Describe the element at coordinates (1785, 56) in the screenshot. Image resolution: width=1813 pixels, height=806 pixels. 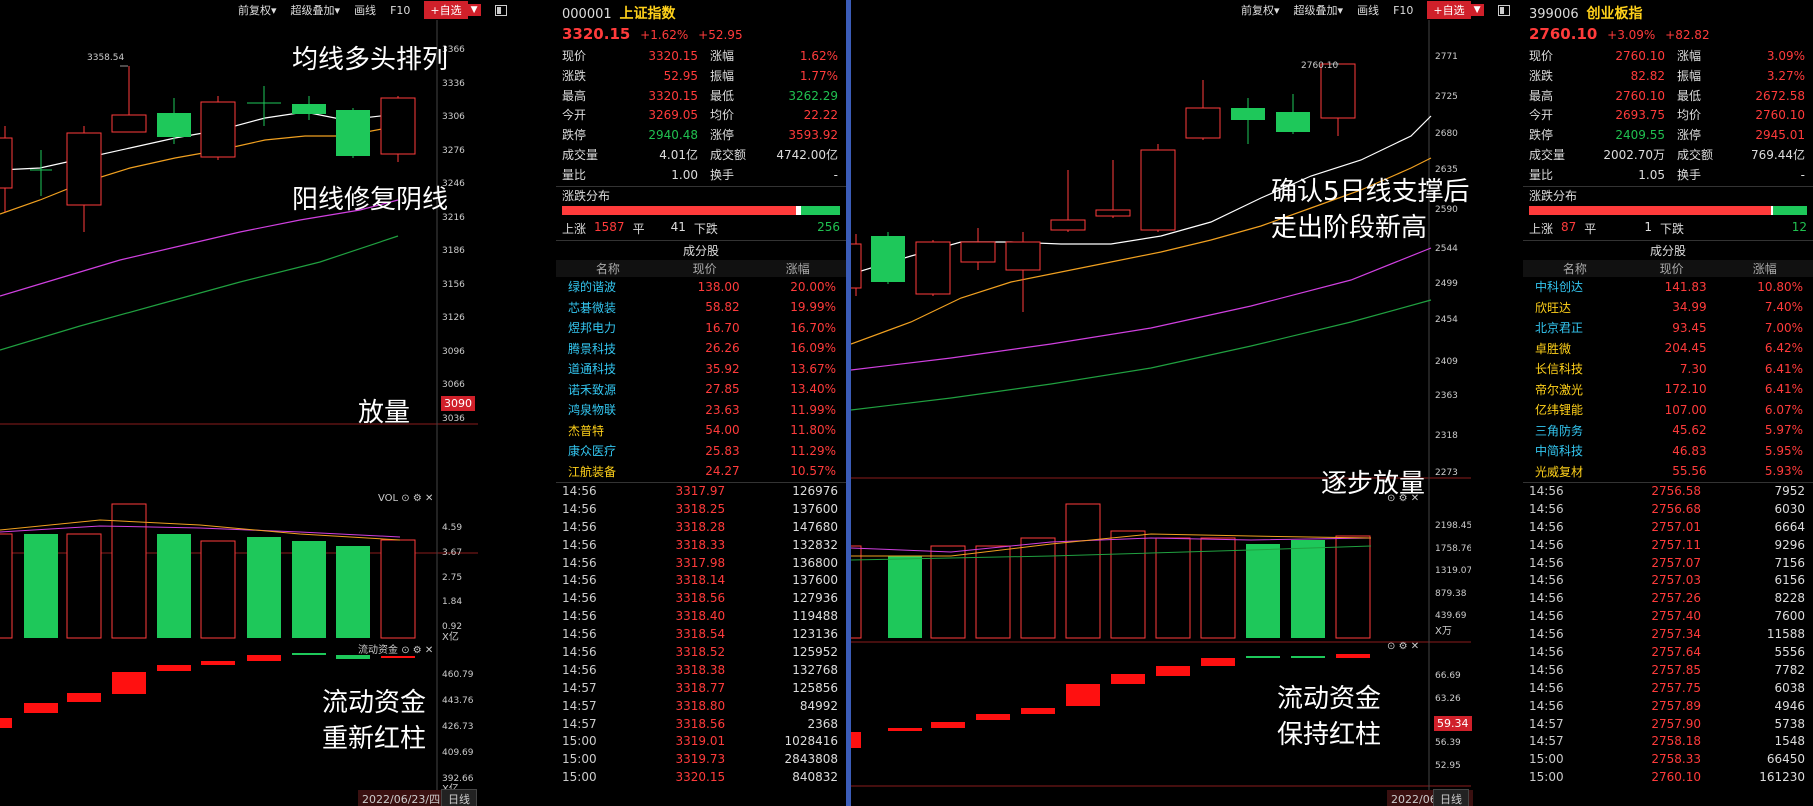
I see `stat-value: 3.09%` at that location.